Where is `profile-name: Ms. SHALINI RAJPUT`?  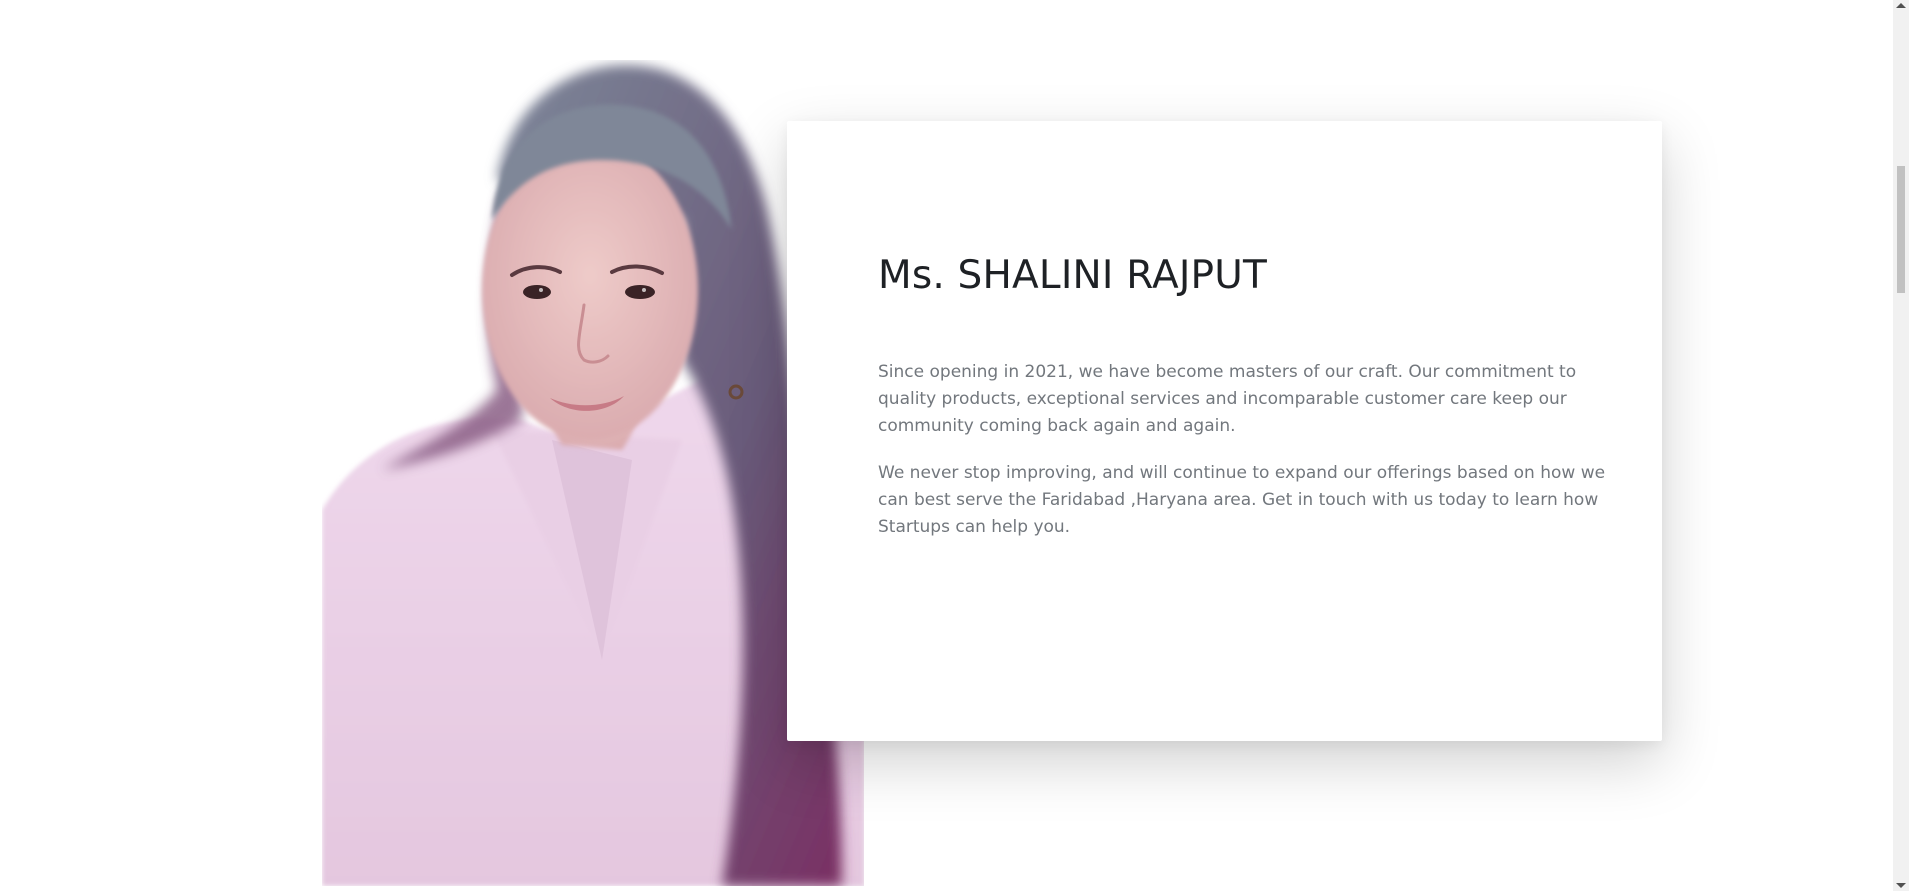 profile-name: Ms. SHALINI RAJPUT is located at coordinates (1073, 275).